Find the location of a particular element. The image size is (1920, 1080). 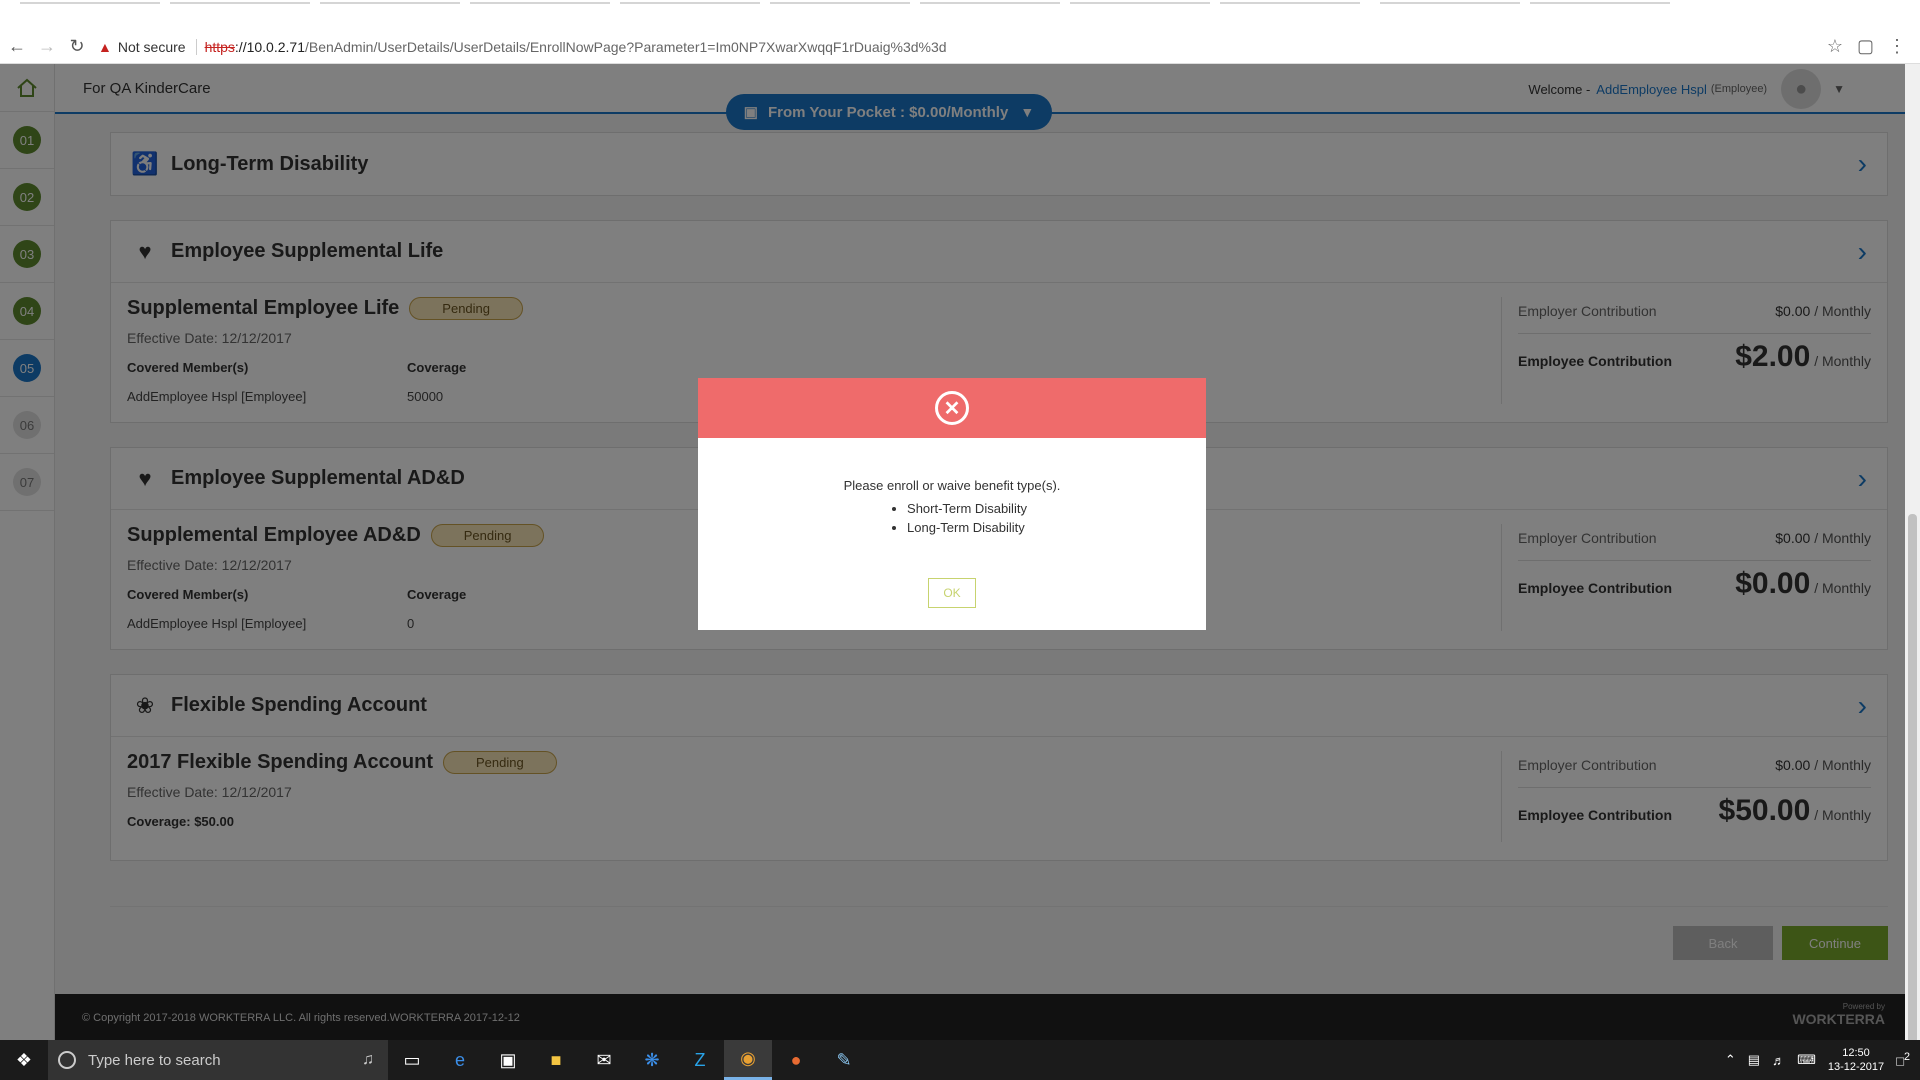

warning-icon: ▲ is located at coordinates (105, 46).